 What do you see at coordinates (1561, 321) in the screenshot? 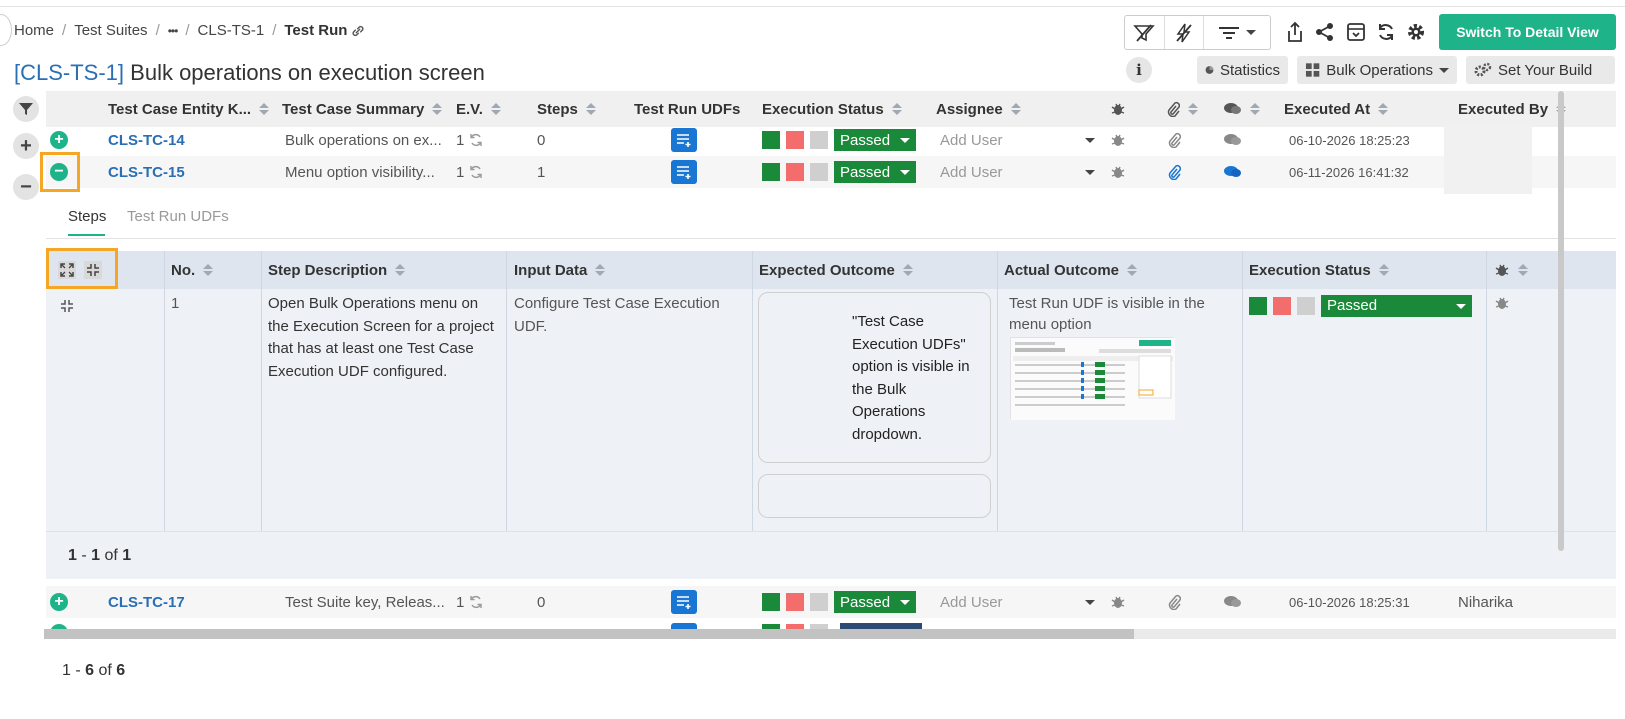
I see `vertical-scrollbar-thumb` at bounding box center [1561, 321].